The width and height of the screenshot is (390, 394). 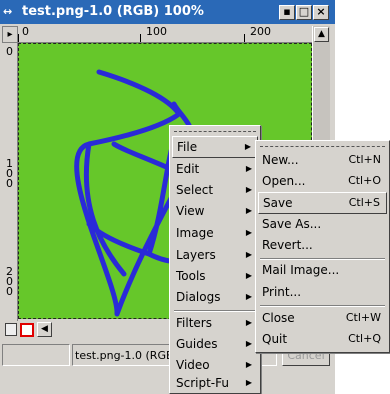 What do you see at coordinates (27, 330) in the screenshot?
I see `quick-mask-icon` at bounding box center [27, 330].